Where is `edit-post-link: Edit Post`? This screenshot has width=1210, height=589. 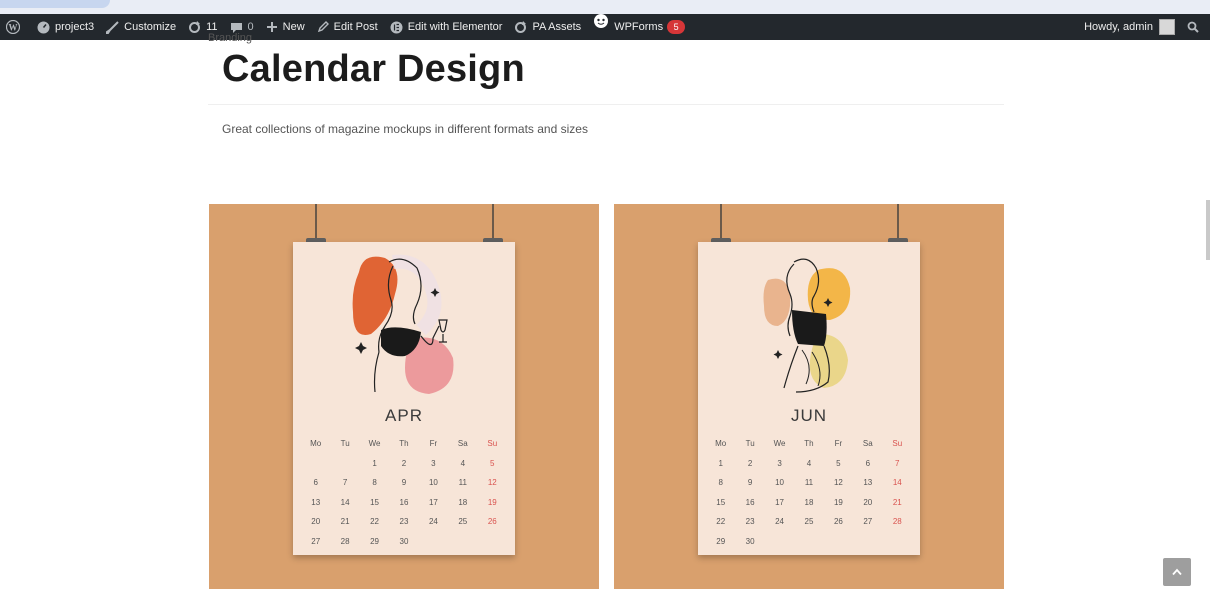 edit-post-link: Edit Post is located at coordinates (347, 27).